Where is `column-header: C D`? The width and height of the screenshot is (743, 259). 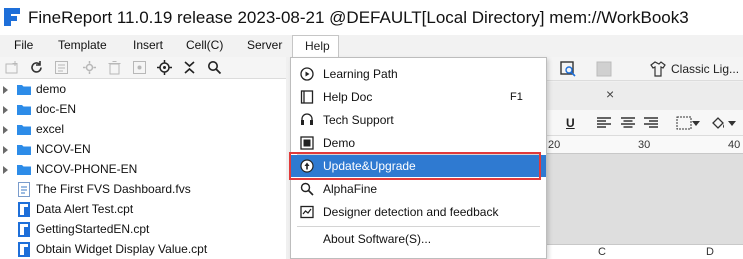 column-header: C D is located at coordinates (644, 251).